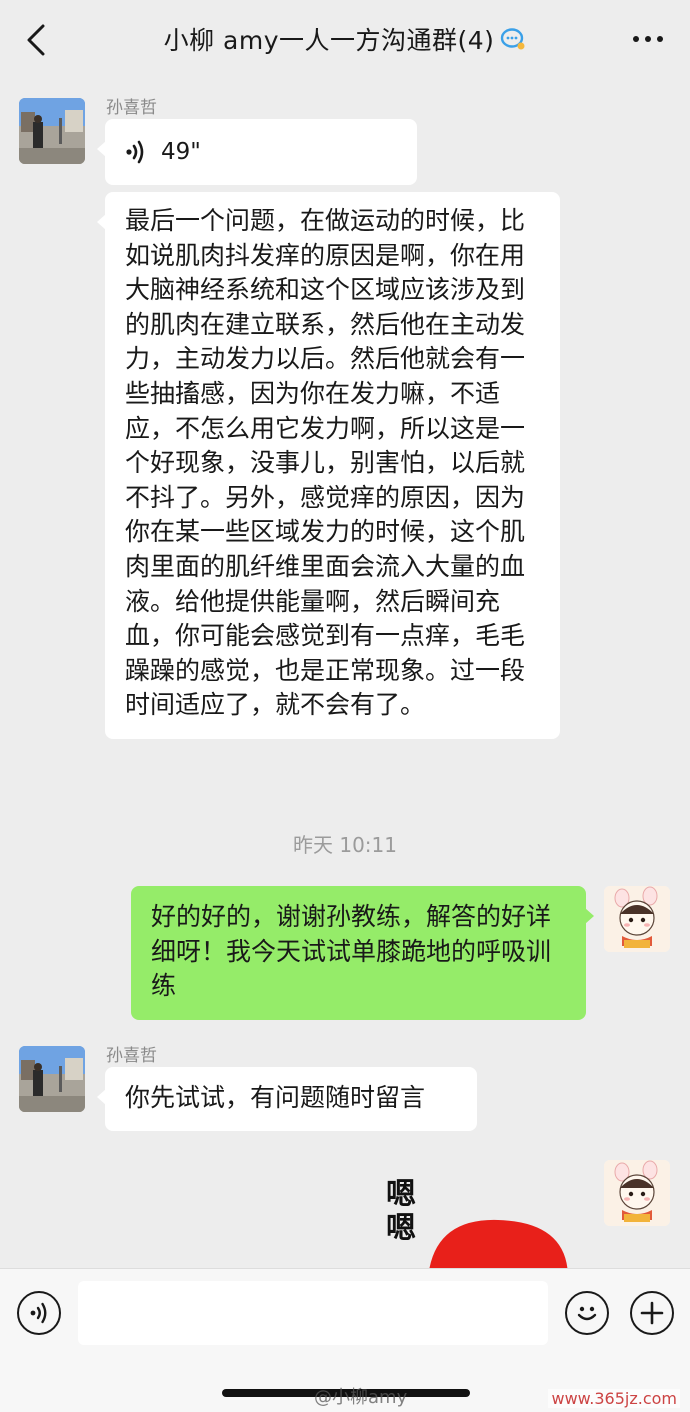  I want to click on input-bar: @小柳amy www.365jz.com, so click(345, 1340).